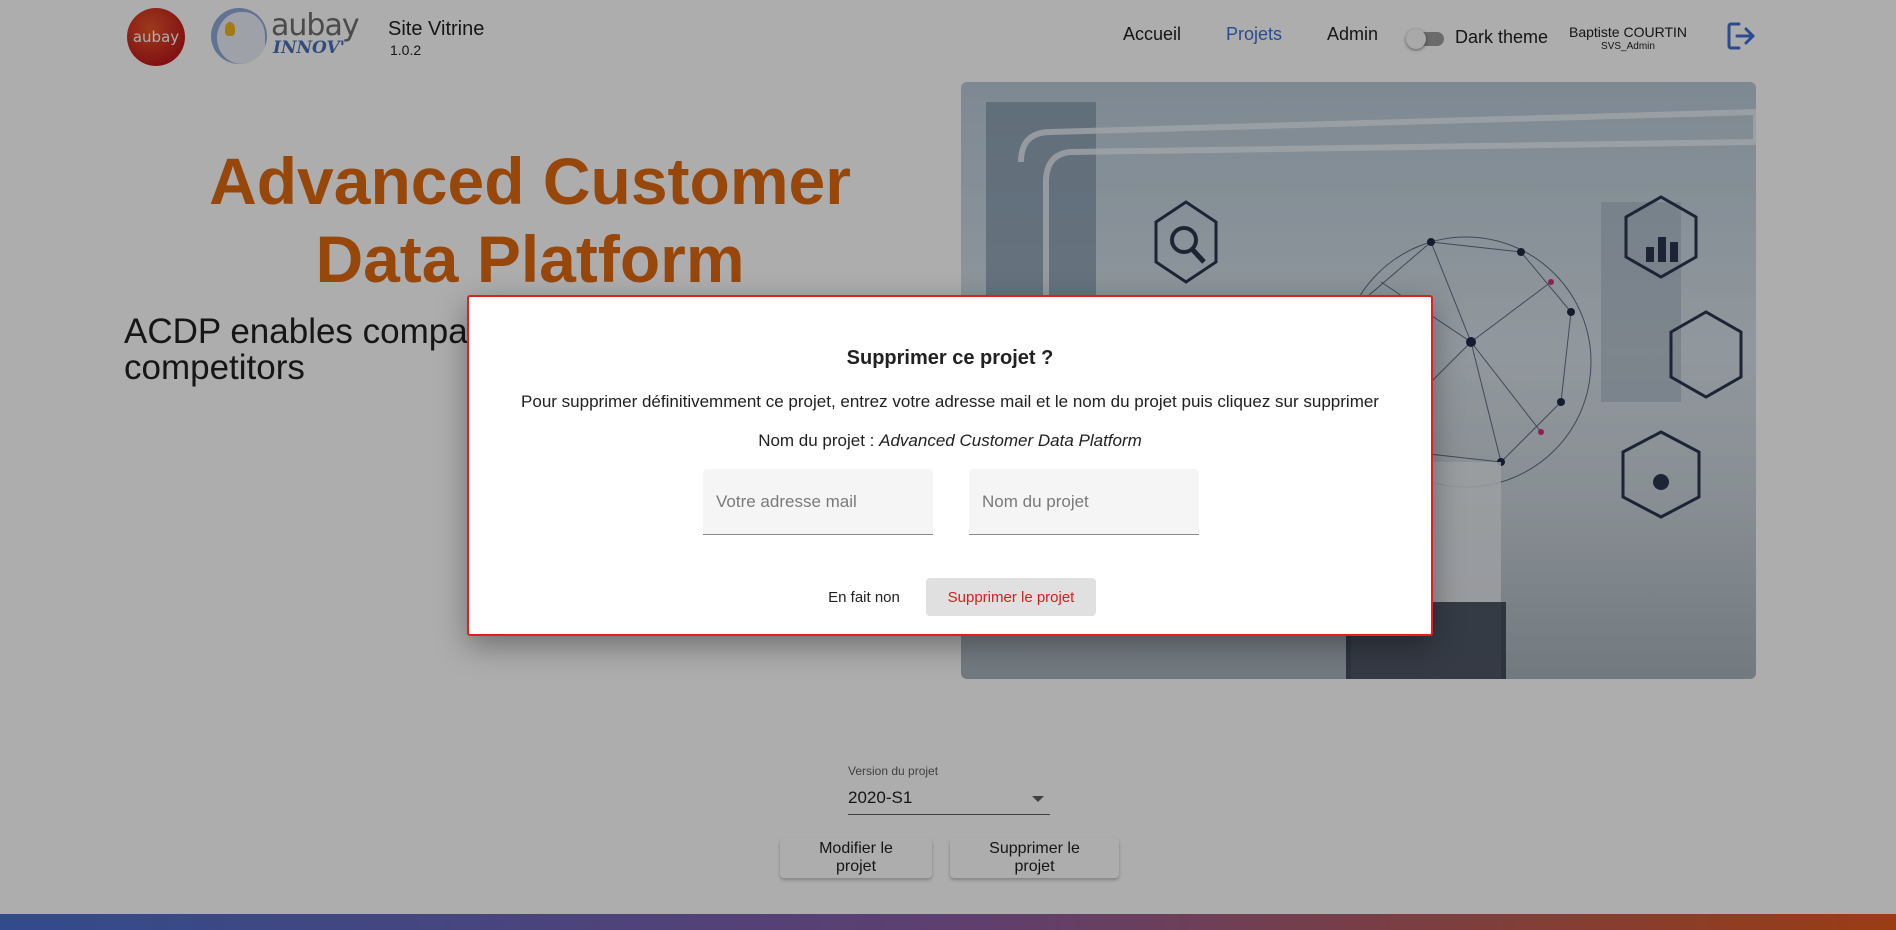 The height and width of the screenshot is (930, 1896). I want to click on project-name-field, so click(1084, 502).